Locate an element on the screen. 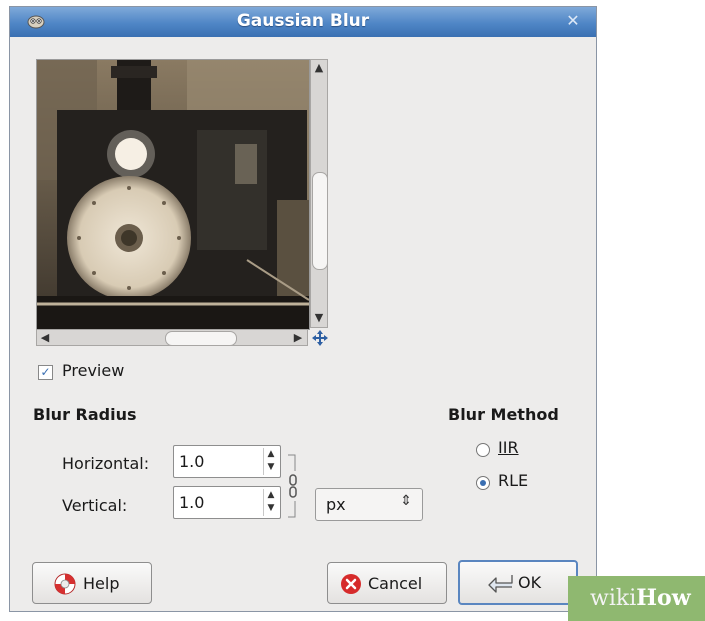 This screenshot has width=705, height=621. rle-label-text: RLE is located at coordinates (513, 480).